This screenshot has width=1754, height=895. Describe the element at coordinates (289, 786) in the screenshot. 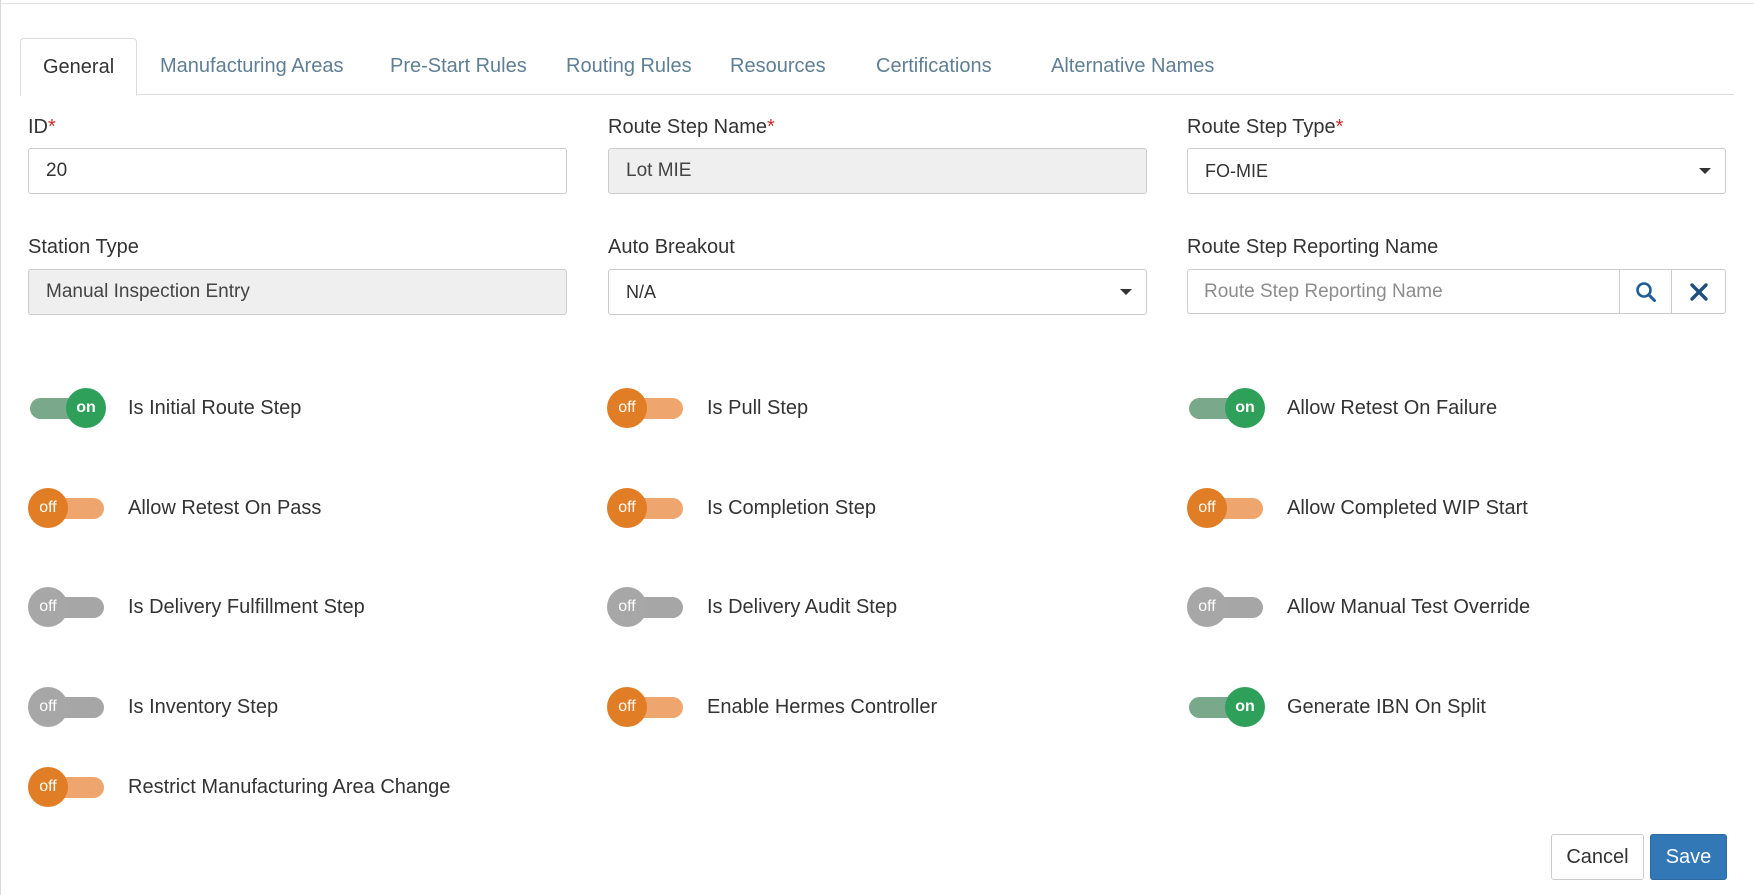

I see `toggle-label: Restrict Manufacturing Area Change` at that location.